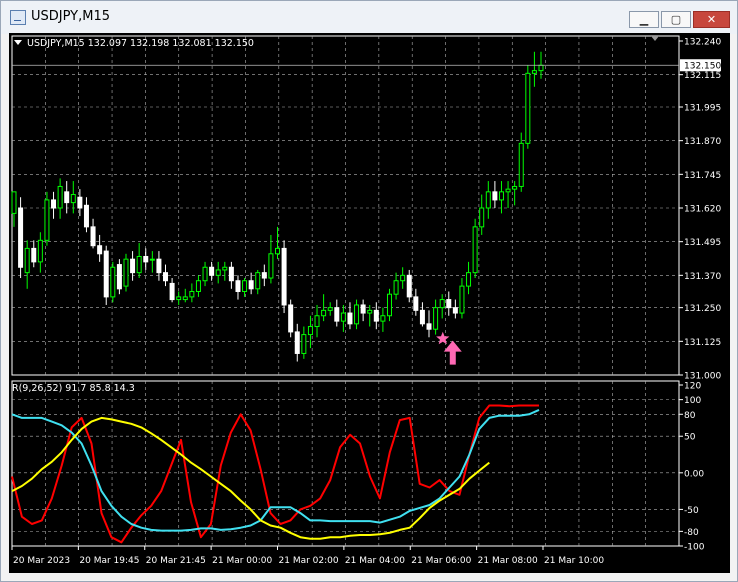 This screenshot has width=738, height=582. Describe the element at coordinates (702, 76) in the screenshot. I see `price-tick-label: 132.115` at that location.